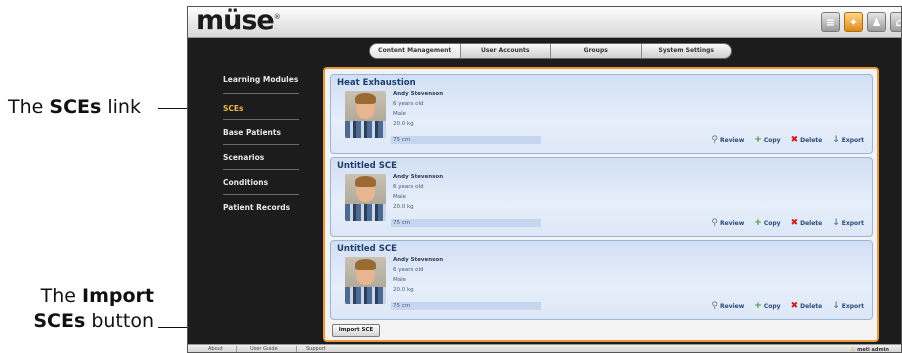 Image resolution: width=902 pixels, height=353 pixels. I want to click on notes-icon: ≡, so click(830, 22).